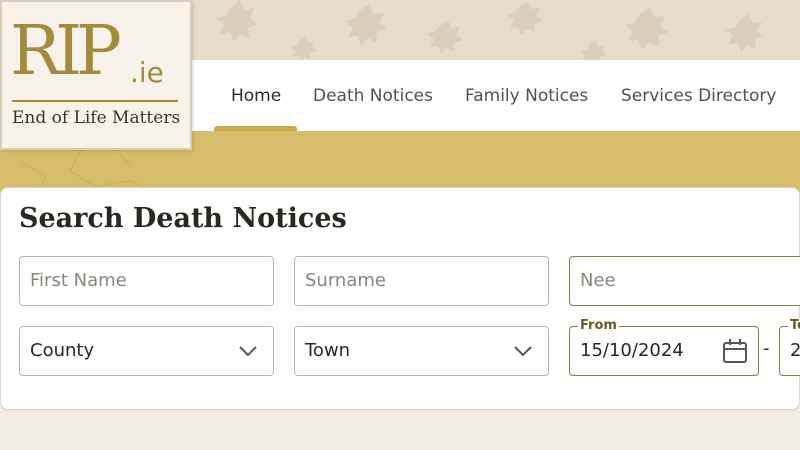  Describe the element at coordinates (146, 351) in the screenshot. I see `county-select: County` at that location.